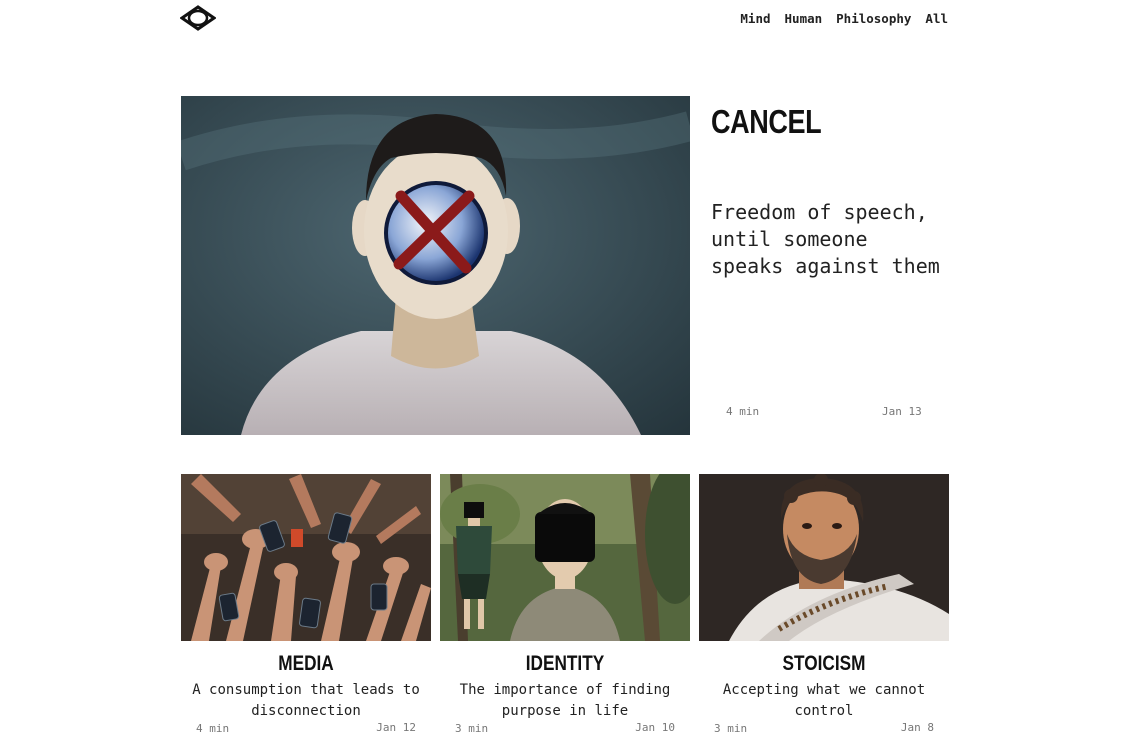 Image resolution: width=1132 pixels, height=755 pixels. I want to click on site-logo, so click(198, 18).